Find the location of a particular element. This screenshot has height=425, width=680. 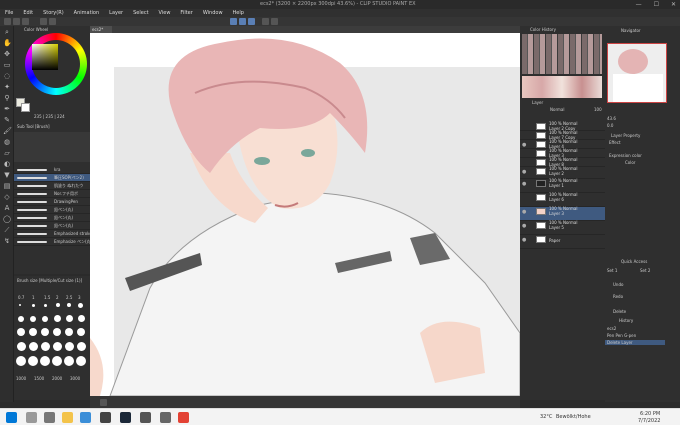

pencil-icon: ✎ is located at coordinates (7, 120).